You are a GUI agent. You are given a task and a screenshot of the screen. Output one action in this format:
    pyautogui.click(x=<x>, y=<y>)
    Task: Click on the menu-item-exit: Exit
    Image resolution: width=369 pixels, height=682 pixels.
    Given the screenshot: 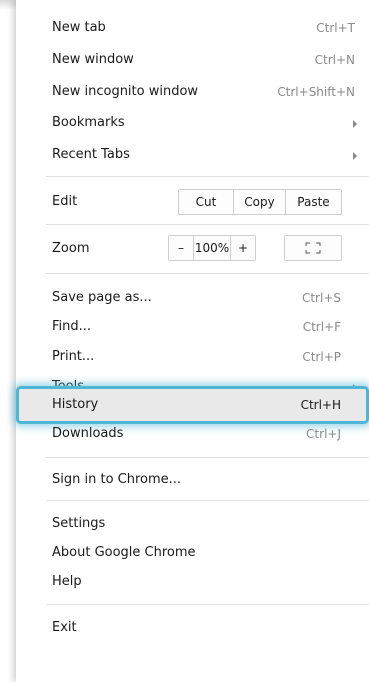 What is the action you would take?
    pyautogui.click(x=192, y=628)
    